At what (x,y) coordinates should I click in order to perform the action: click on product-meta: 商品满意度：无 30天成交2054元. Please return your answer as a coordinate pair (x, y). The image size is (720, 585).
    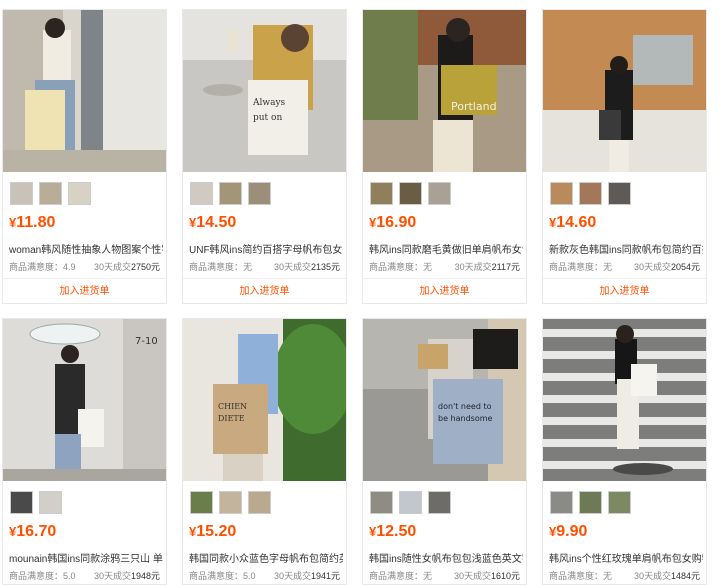
    Looking at the image, I should click on (624, 266).